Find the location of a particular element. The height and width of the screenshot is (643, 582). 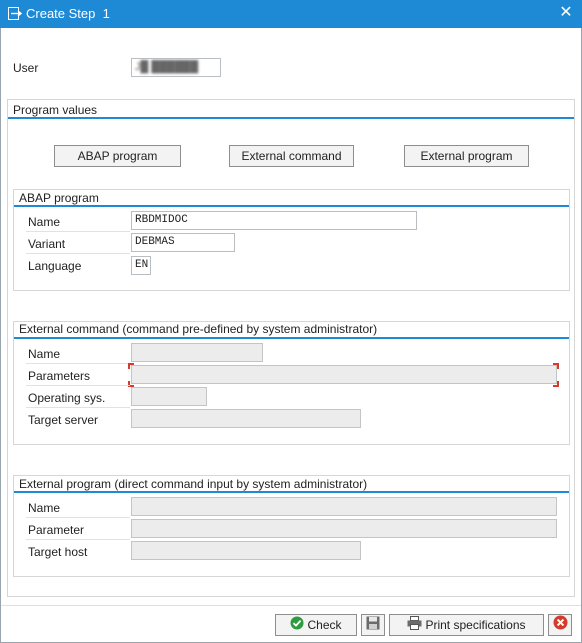

user-label: User is located at coordinates (26, 68).